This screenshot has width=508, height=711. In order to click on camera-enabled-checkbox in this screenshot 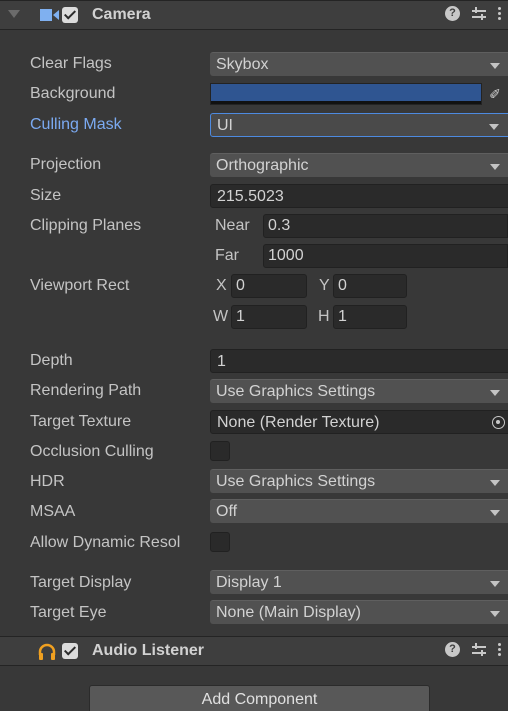, I will do `click(70, 15)`.